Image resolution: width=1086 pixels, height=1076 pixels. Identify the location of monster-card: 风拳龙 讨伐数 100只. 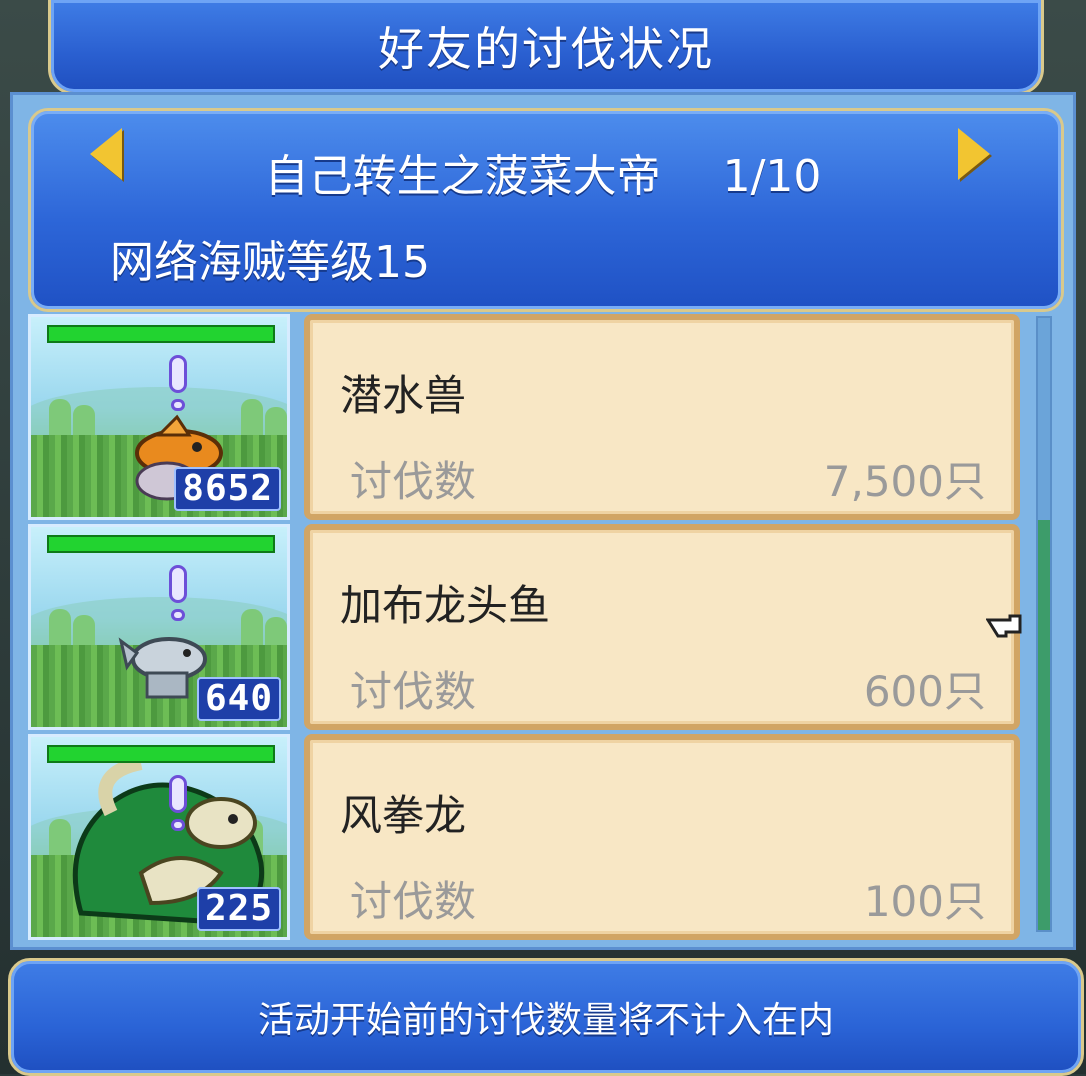
(662, 837).